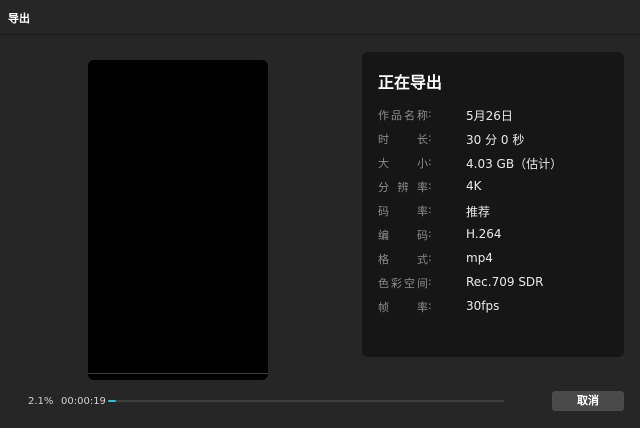  I want to click on info-value: H.264, so click(484, 234).